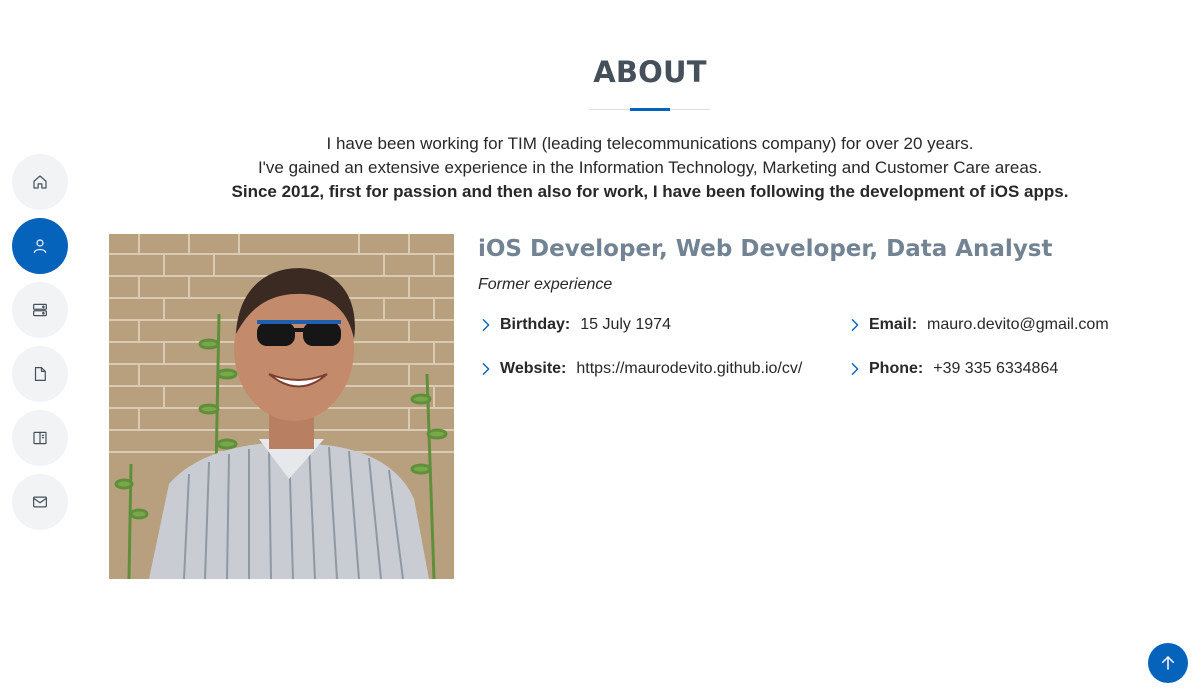 This screenshot has height=695, width=1200. What do you see at coordinates (1018, 324) in the screenshot?
I see `email-value: mauro.devito@gmail.com` at bounding box center [1018, 324].